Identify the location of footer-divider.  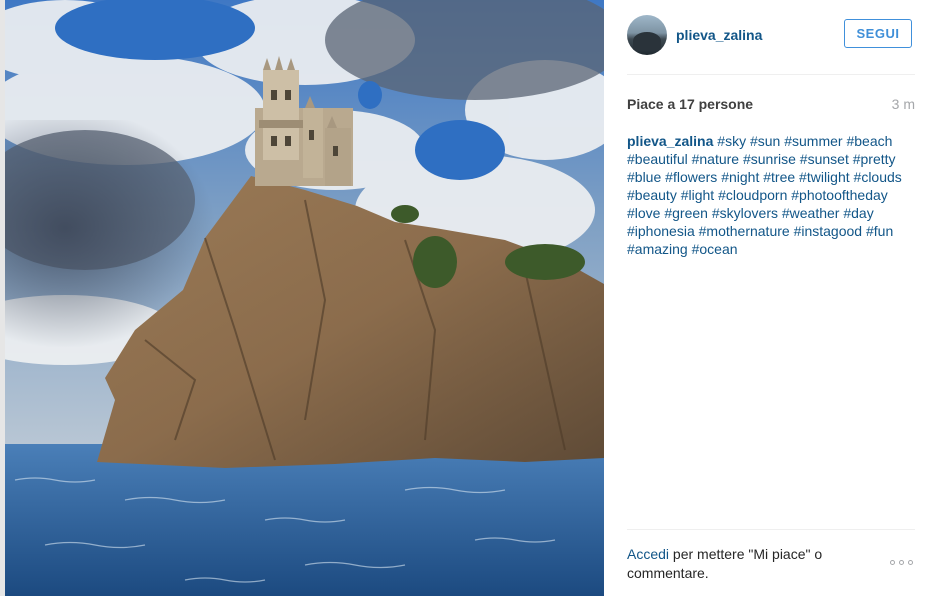
(771, 529).